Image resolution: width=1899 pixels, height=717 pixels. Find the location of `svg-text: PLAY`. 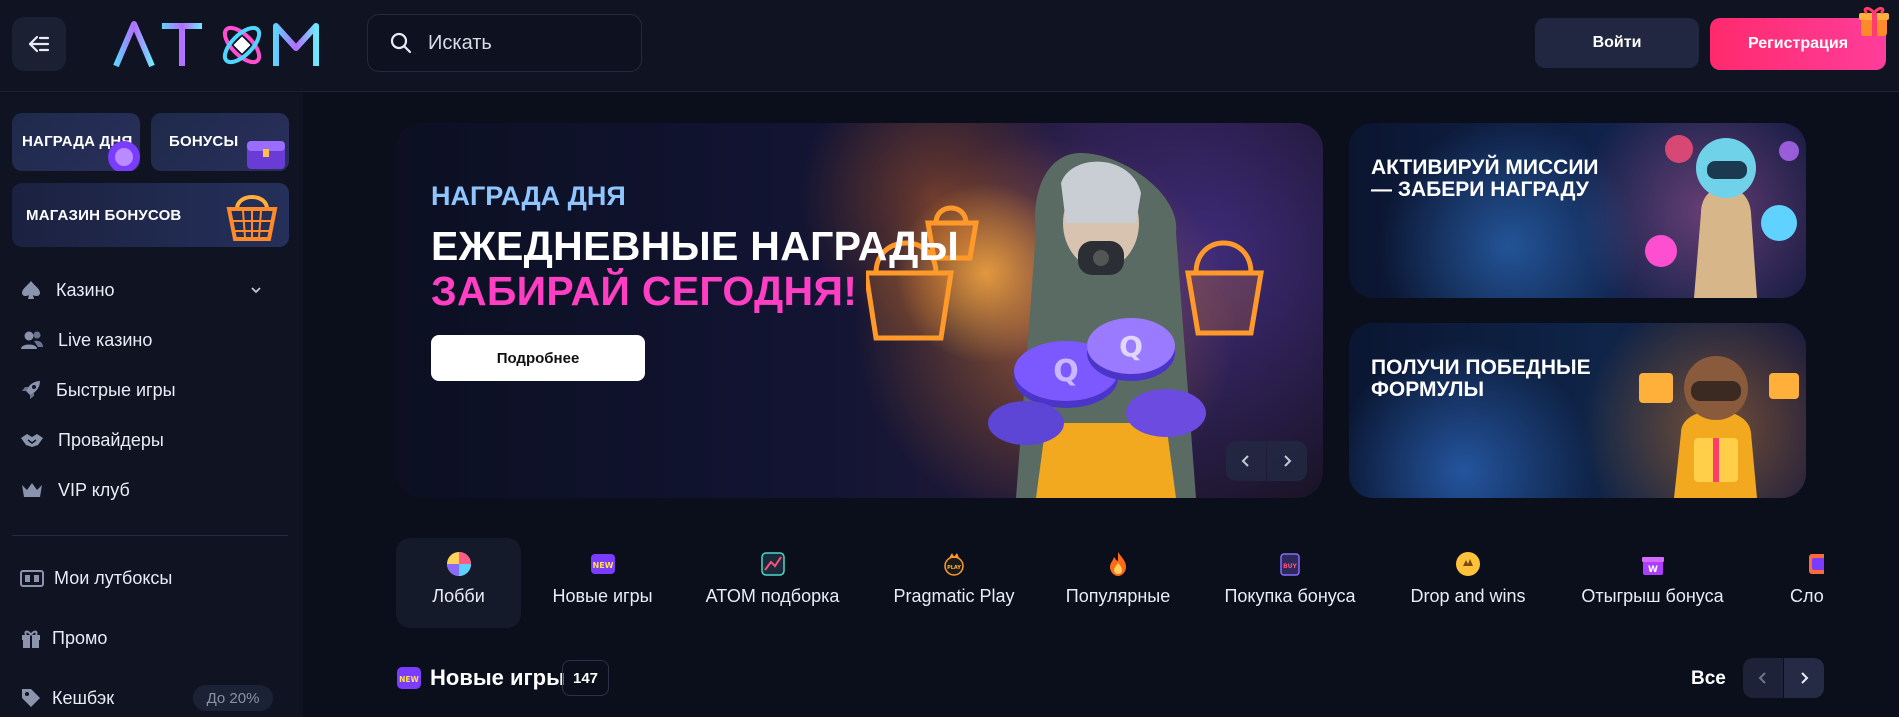

svg-text: PLAY is located at coordinates (954, 568).